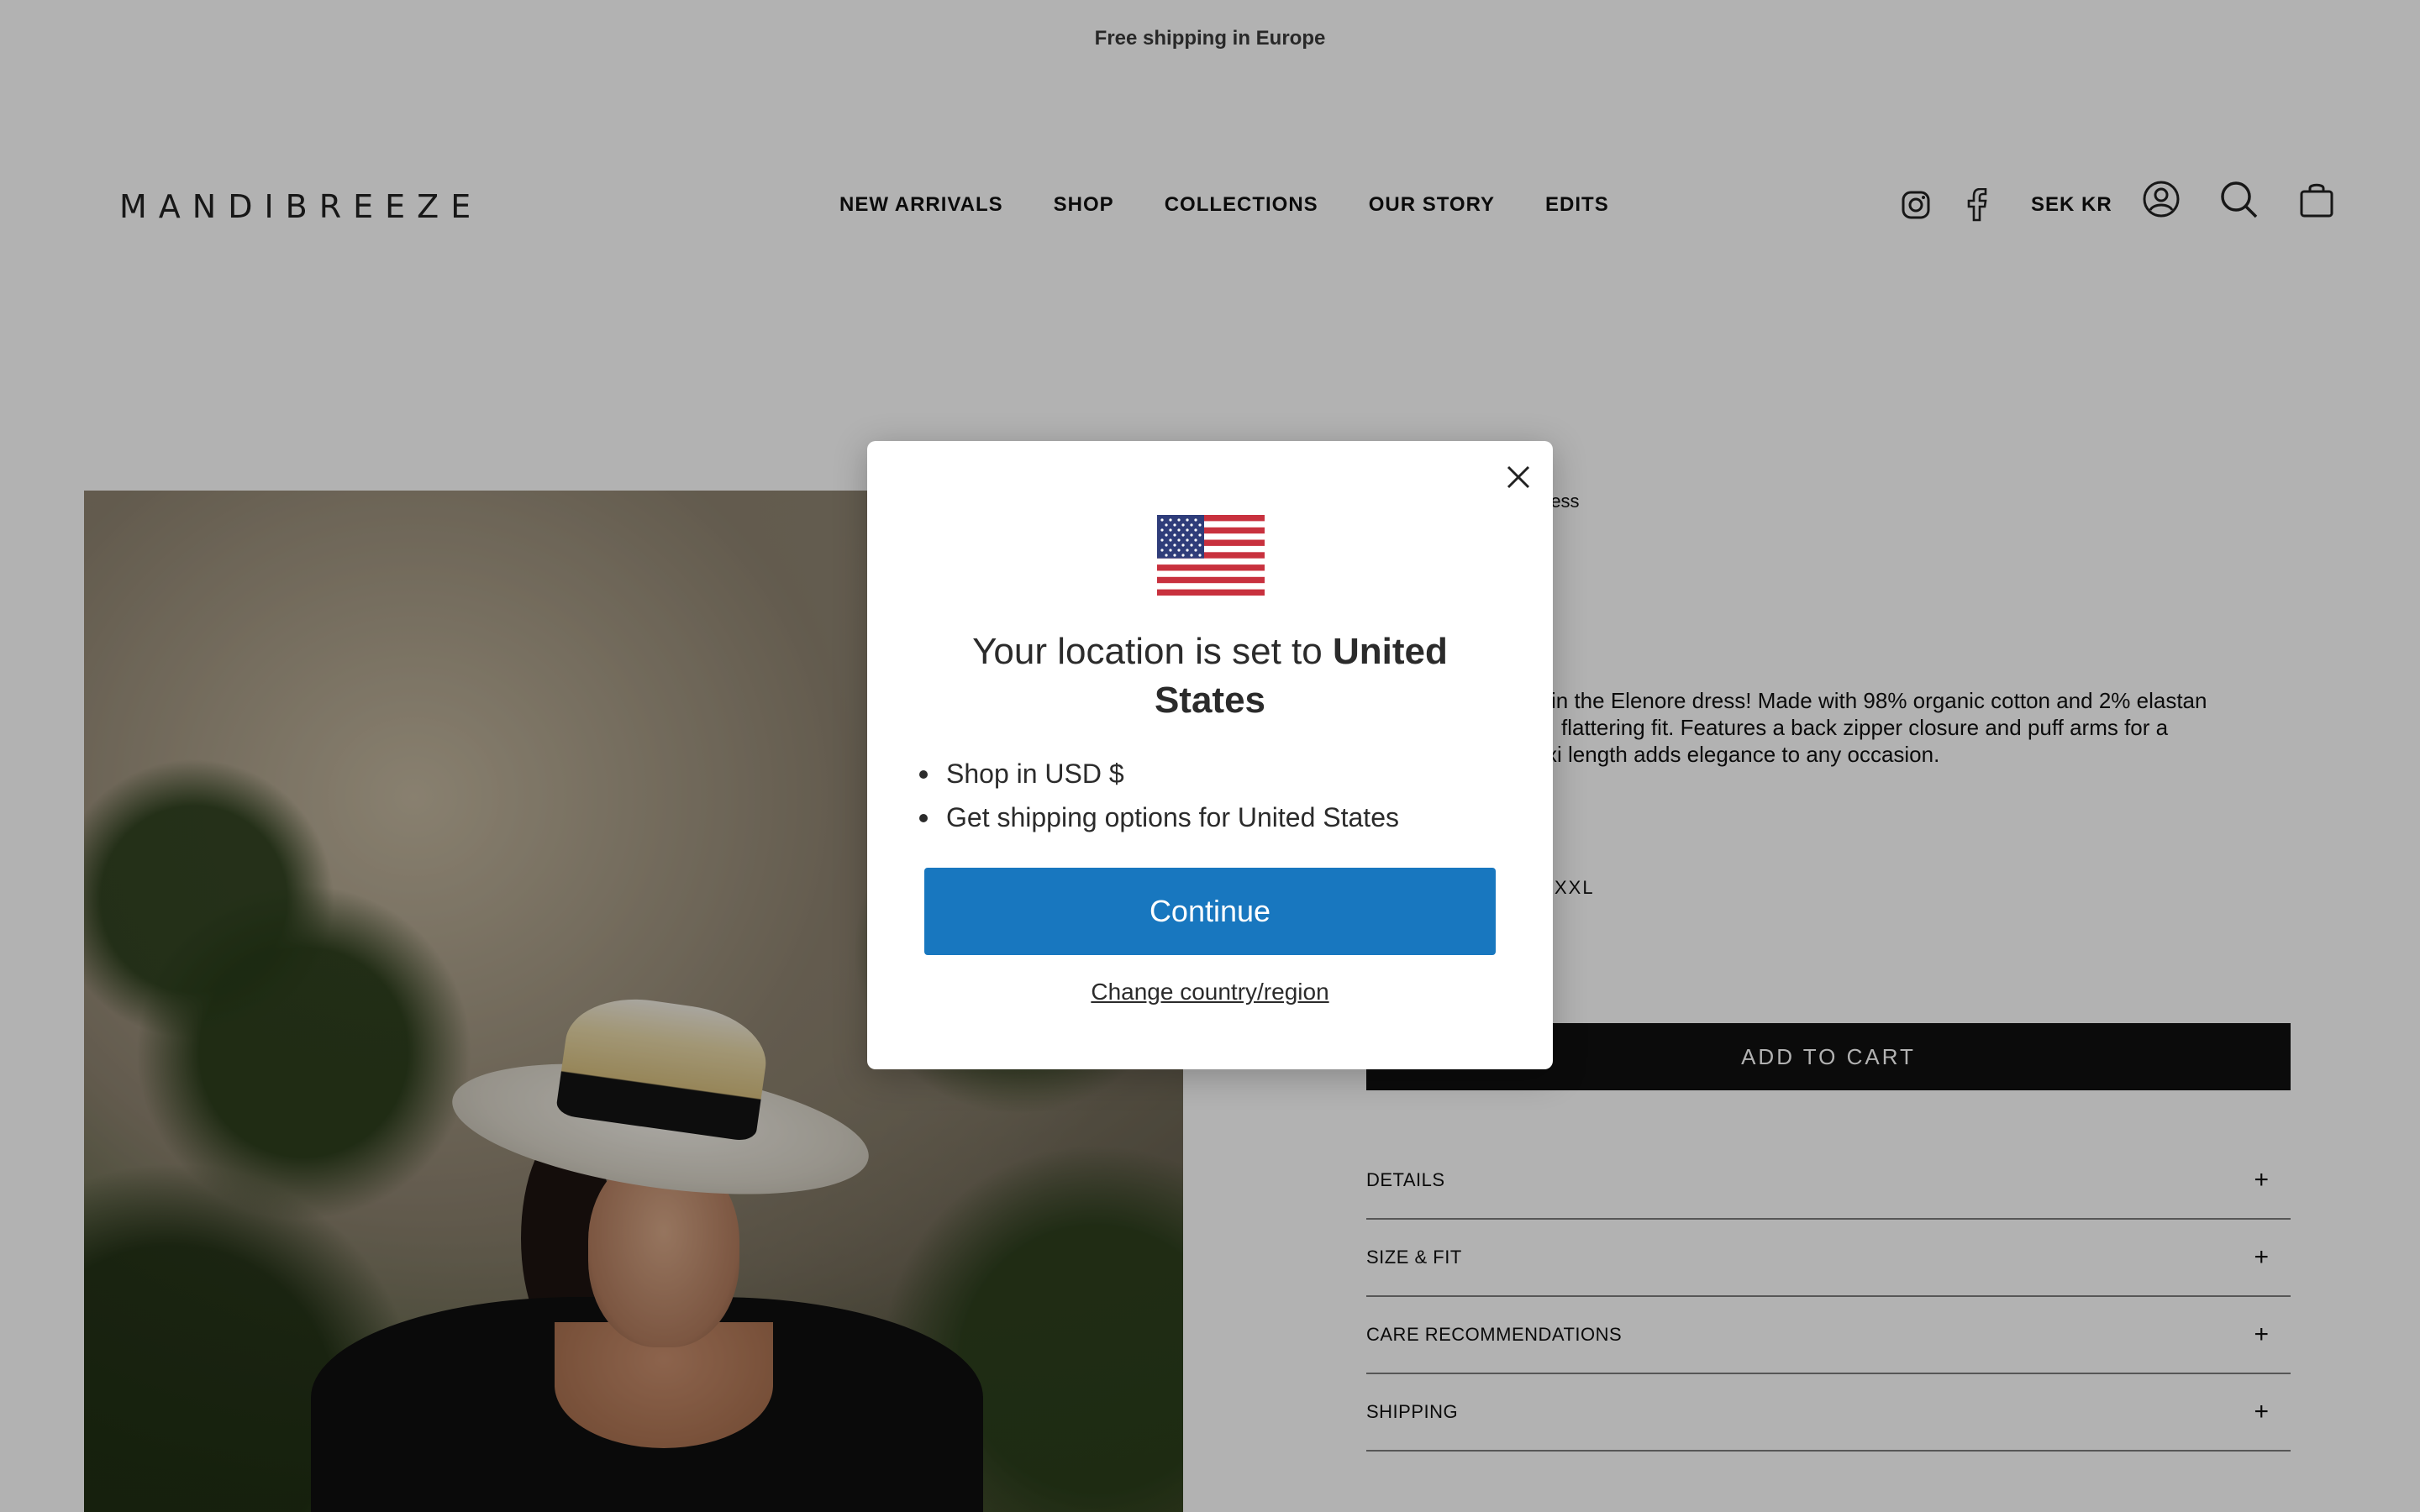 The image size is (2420, 1512). Describe the element at coordinates (1210, 817) in the screenshot. I see `bullet-shipping: Get shipping options for United States` at that location.